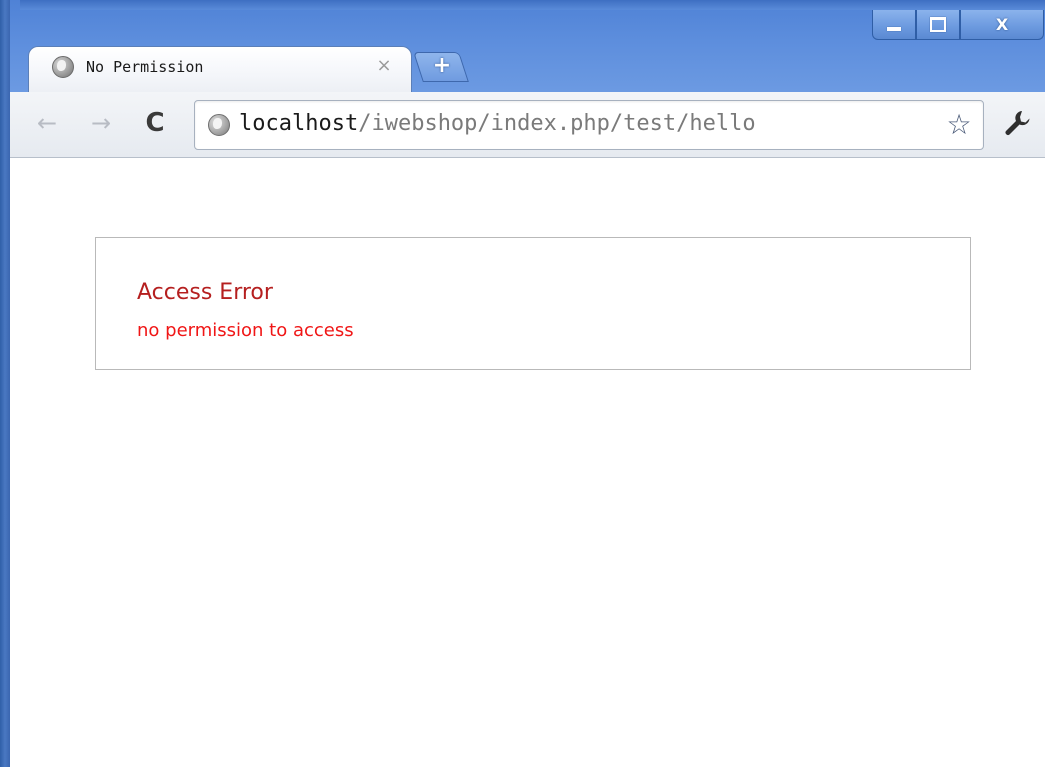  I want to click on error-box: Access Error no permission to access, so click(533, 303).